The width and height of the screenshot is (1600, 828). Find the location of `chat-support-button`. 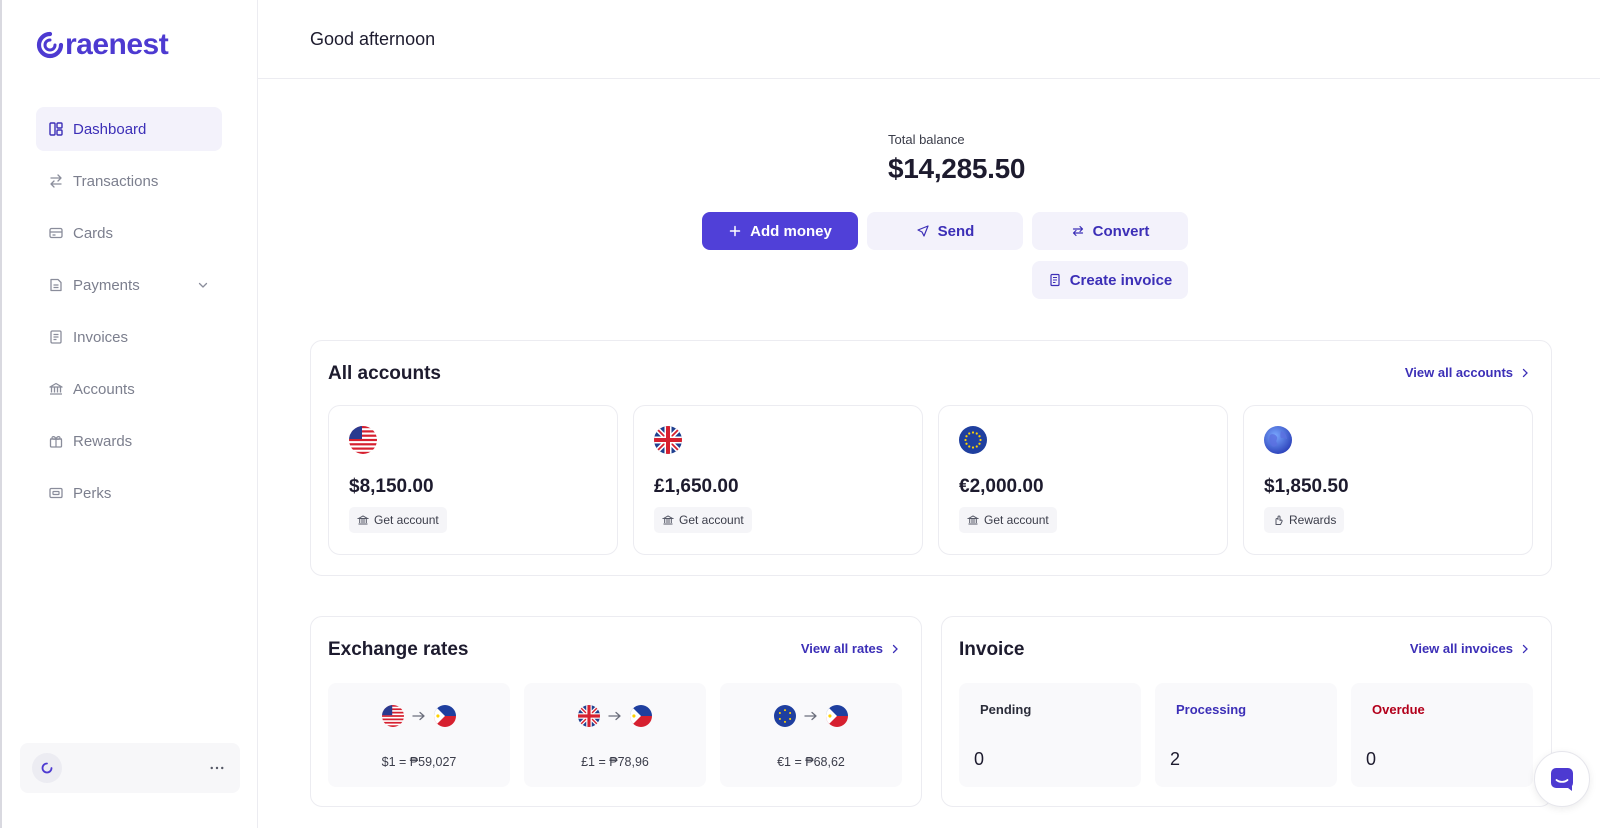

chat-support-button is located at coordinates (1562, 779).